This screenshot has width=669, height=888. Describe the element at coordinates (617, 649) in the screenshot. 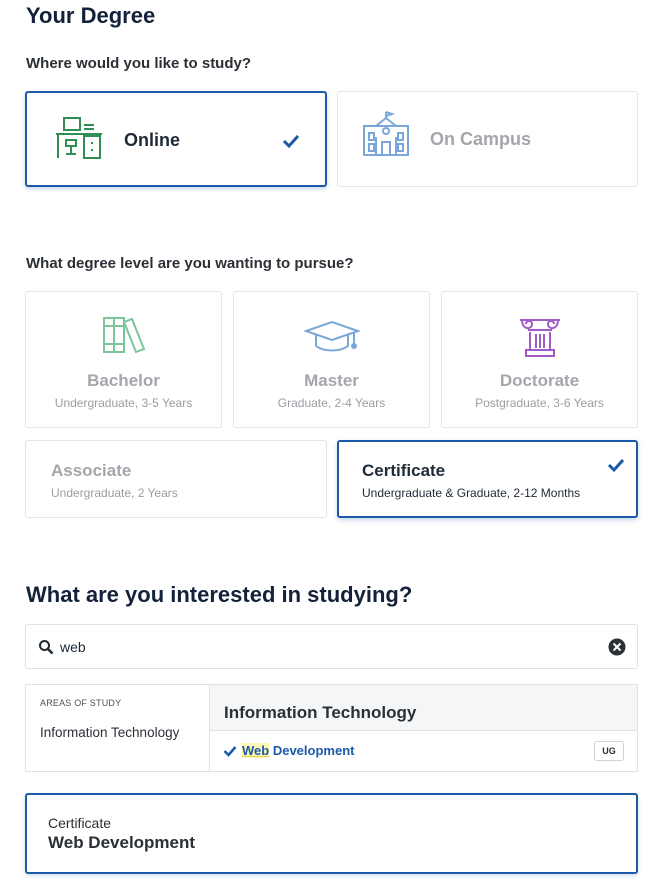

I see `clear-search-icon` at that location.